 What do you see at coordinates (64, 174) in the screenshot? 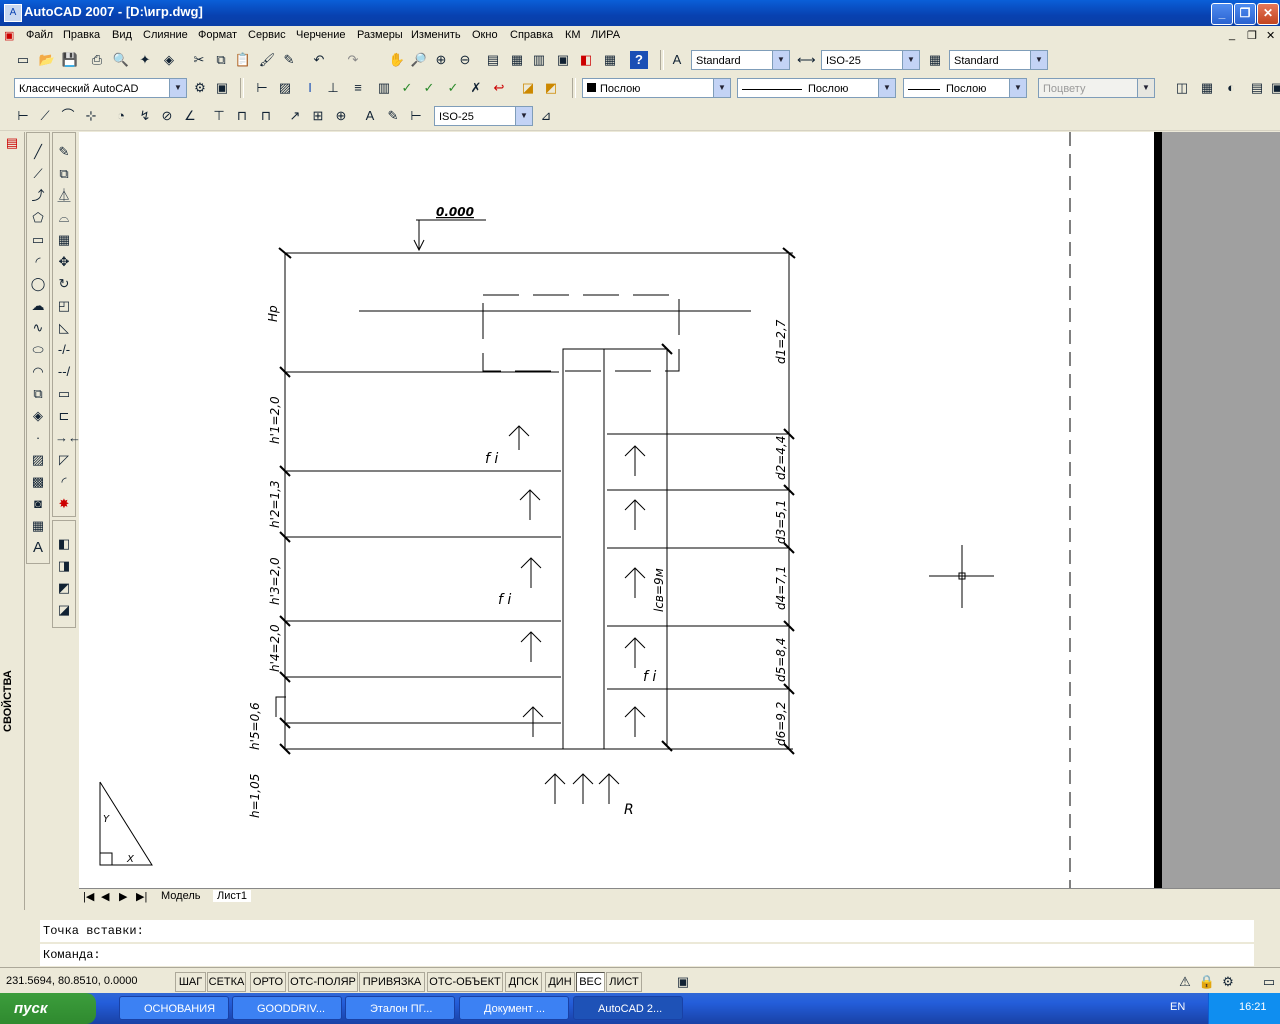
I see `copy-object-icon: ⧉` at bounding box center [64, 174].